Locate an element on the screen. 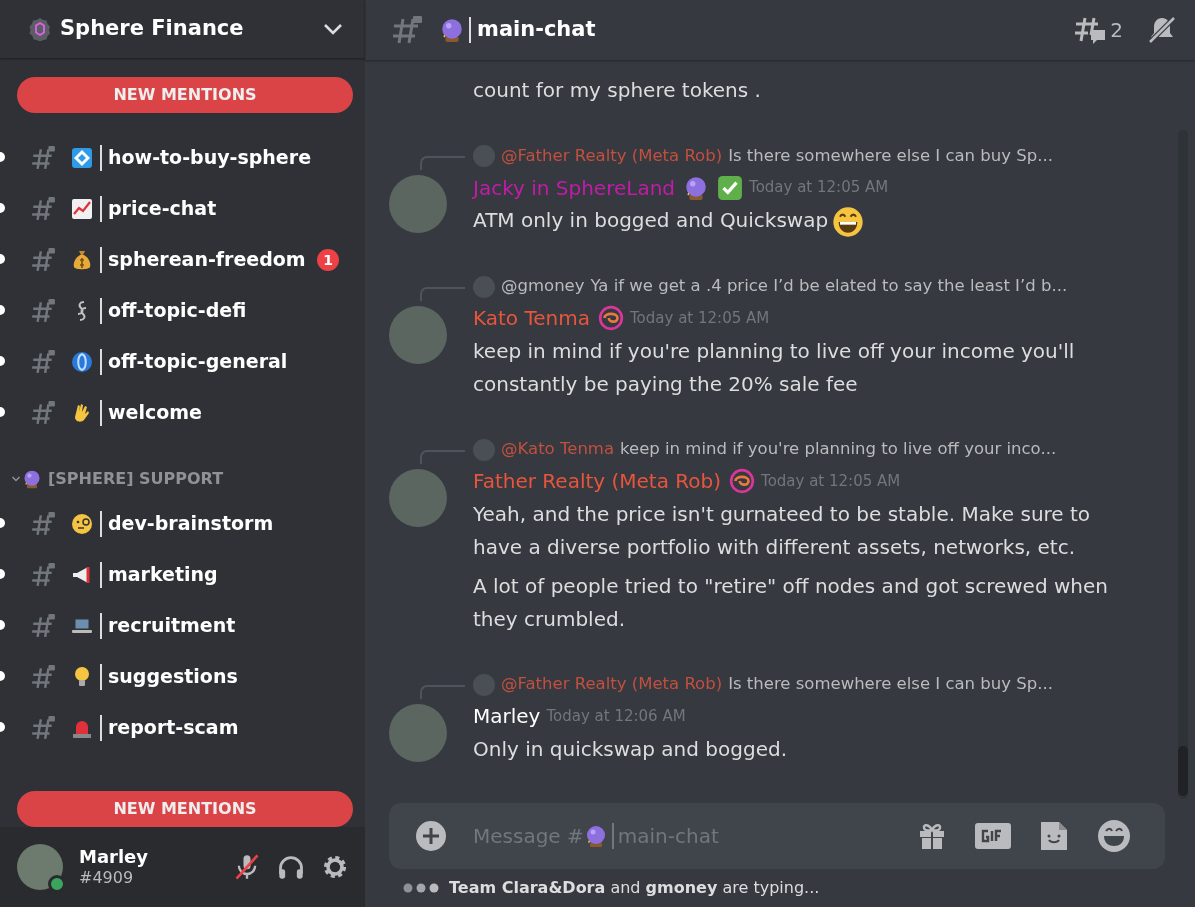 Image resolution: width=1195 pixels, height=907 pixels. channel-name: off-topic-defi is located at coordinates (177, 310).